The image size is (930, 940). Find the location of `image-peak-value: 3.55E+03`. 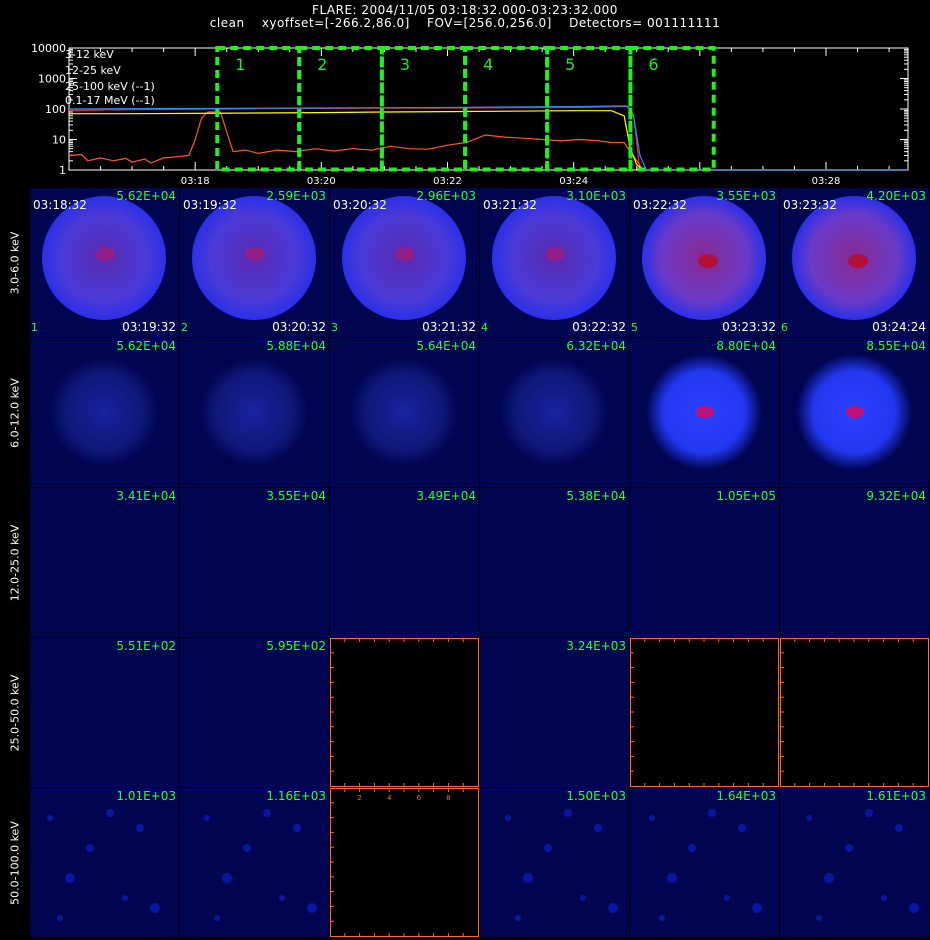

image-peak-value: 3.55E+03 is located at coordinates (746, 196).